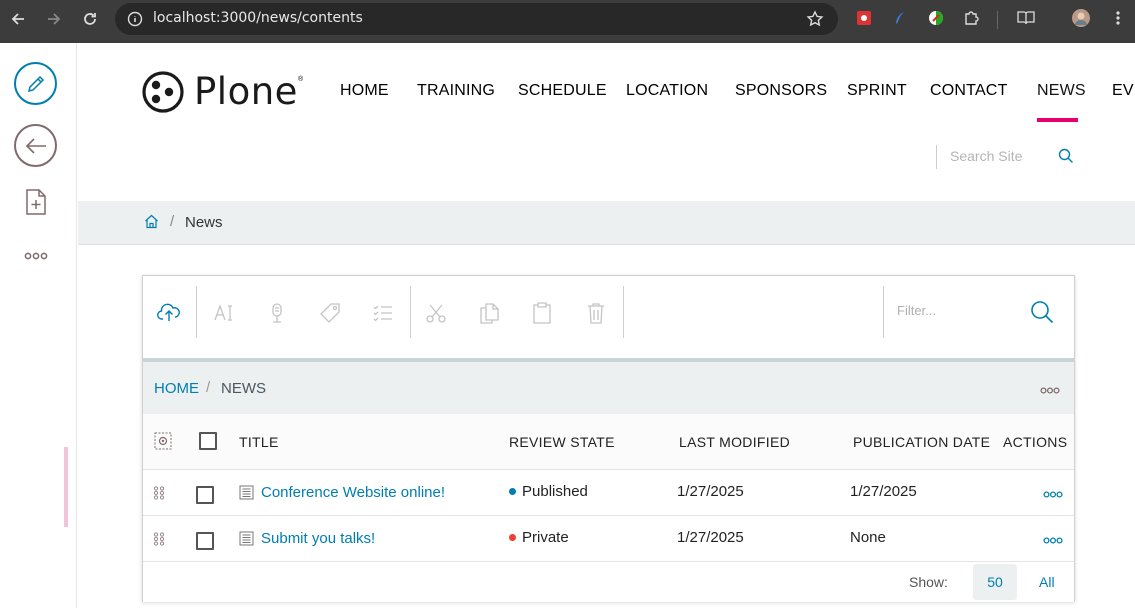 Image resolution: width=1135 pixels, height=608 pixels. I want to click on state-icon, so click(277, 313).